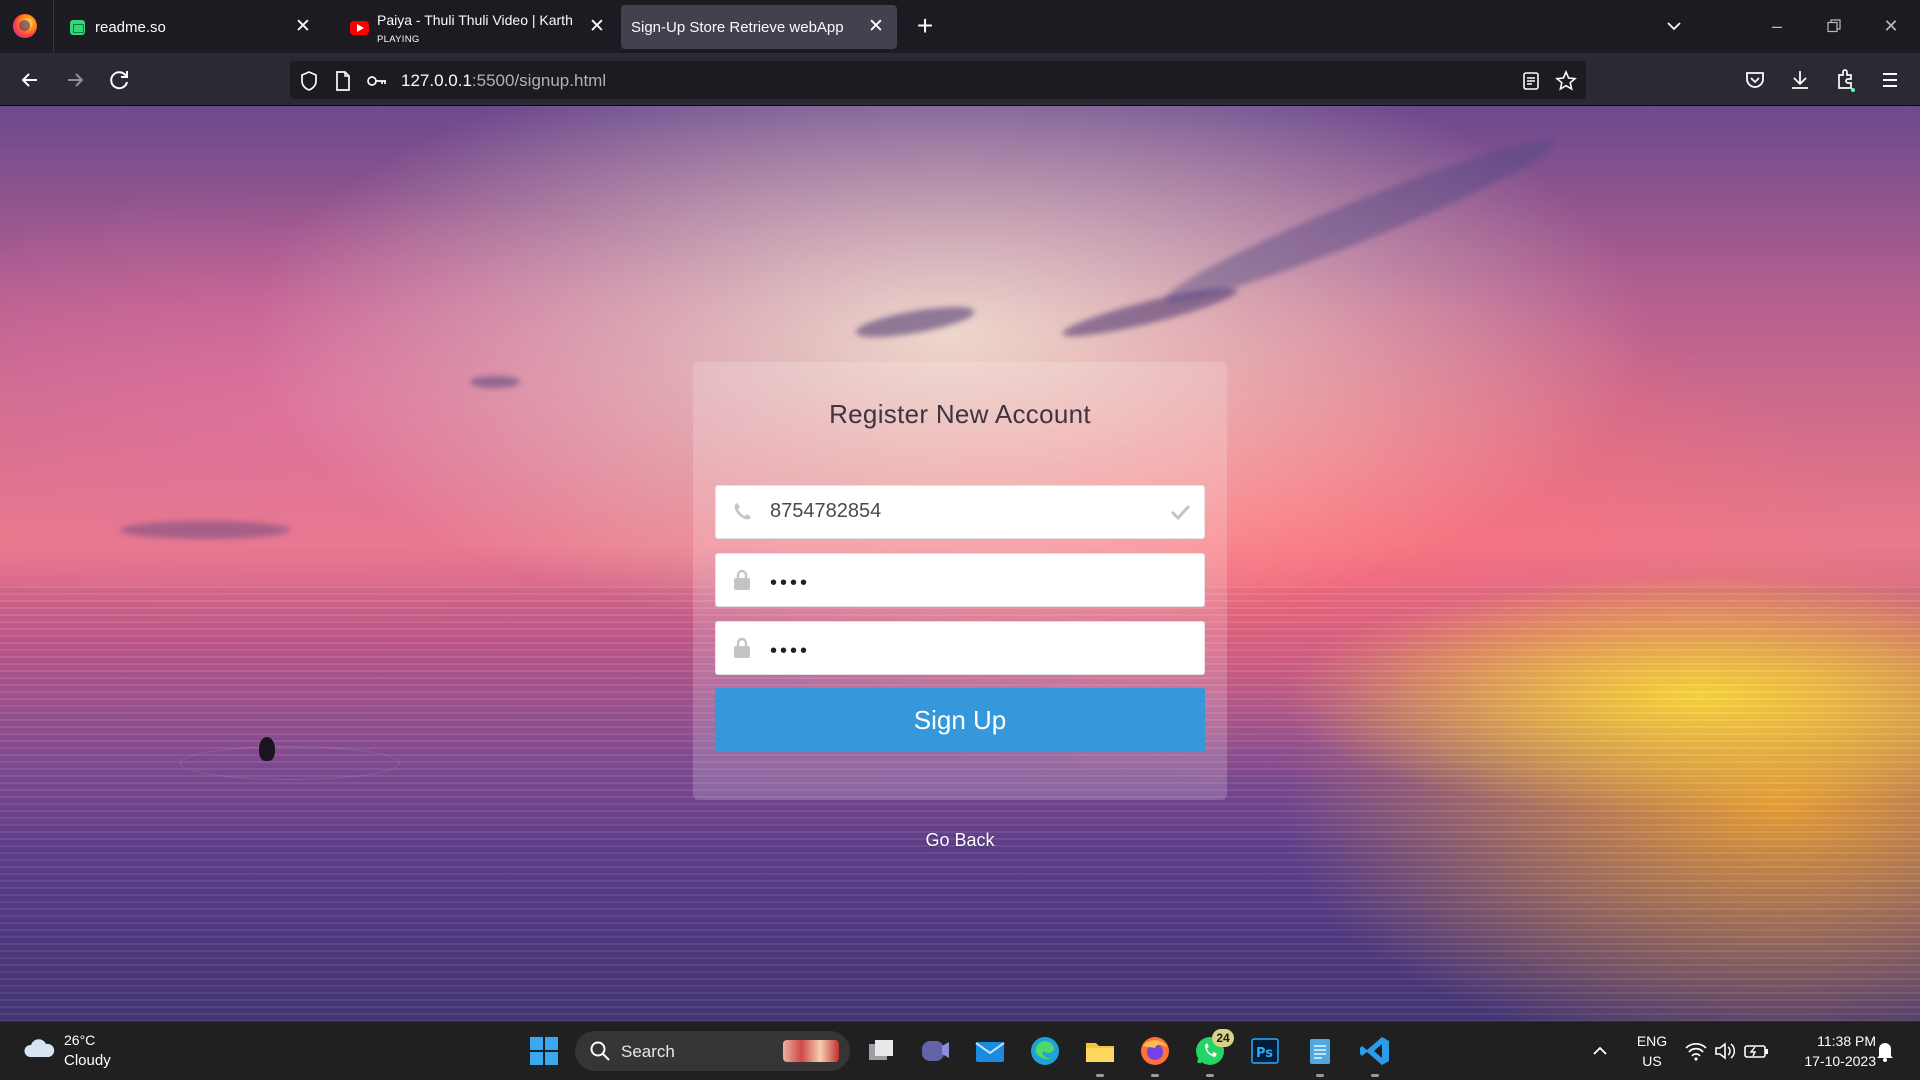 This screenshot has height=1080, width=1920. What do you see at coordinates (189, 27) in the screenshot?
I see `tab-readme: readme.so ✕` at bounding box center [189, 27].